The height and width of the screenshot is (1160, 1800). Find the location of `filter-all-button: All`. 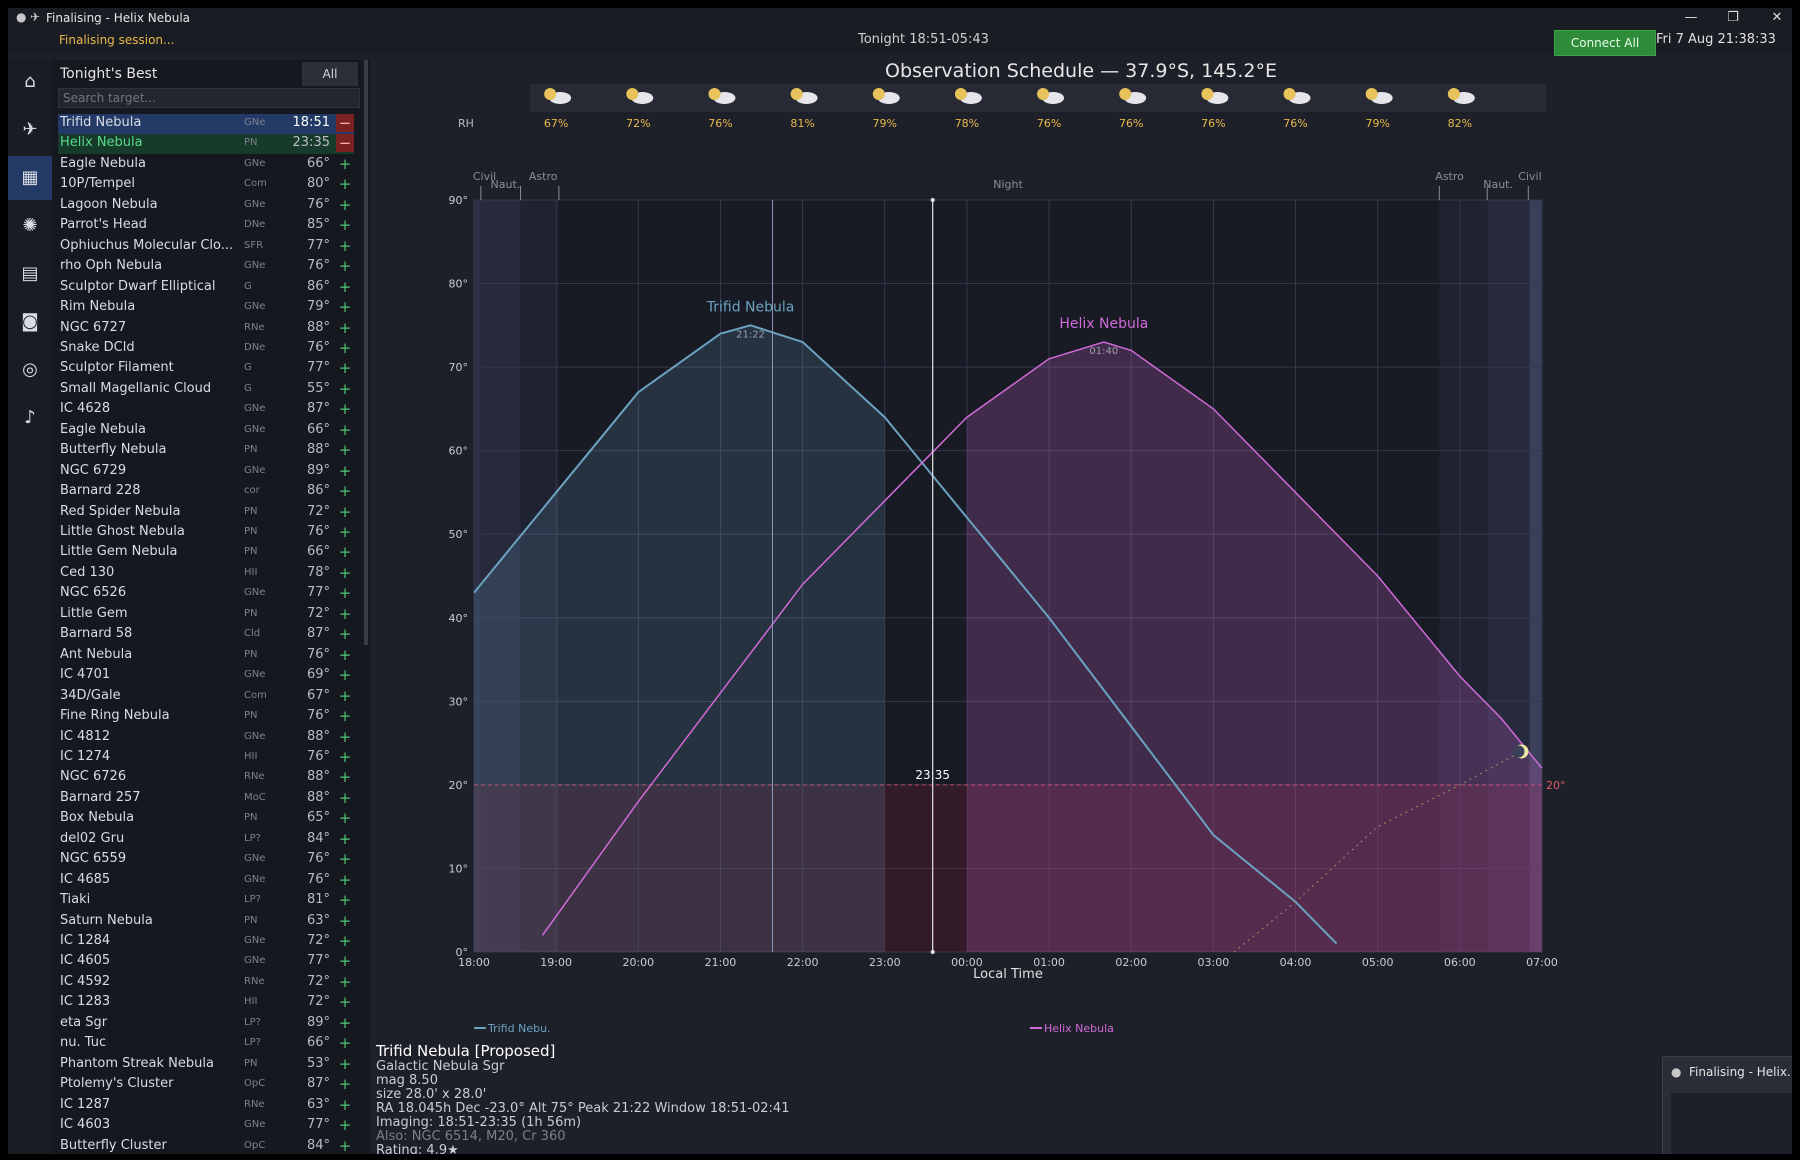

filter-all-button: All is located at coordinates (330, 74).